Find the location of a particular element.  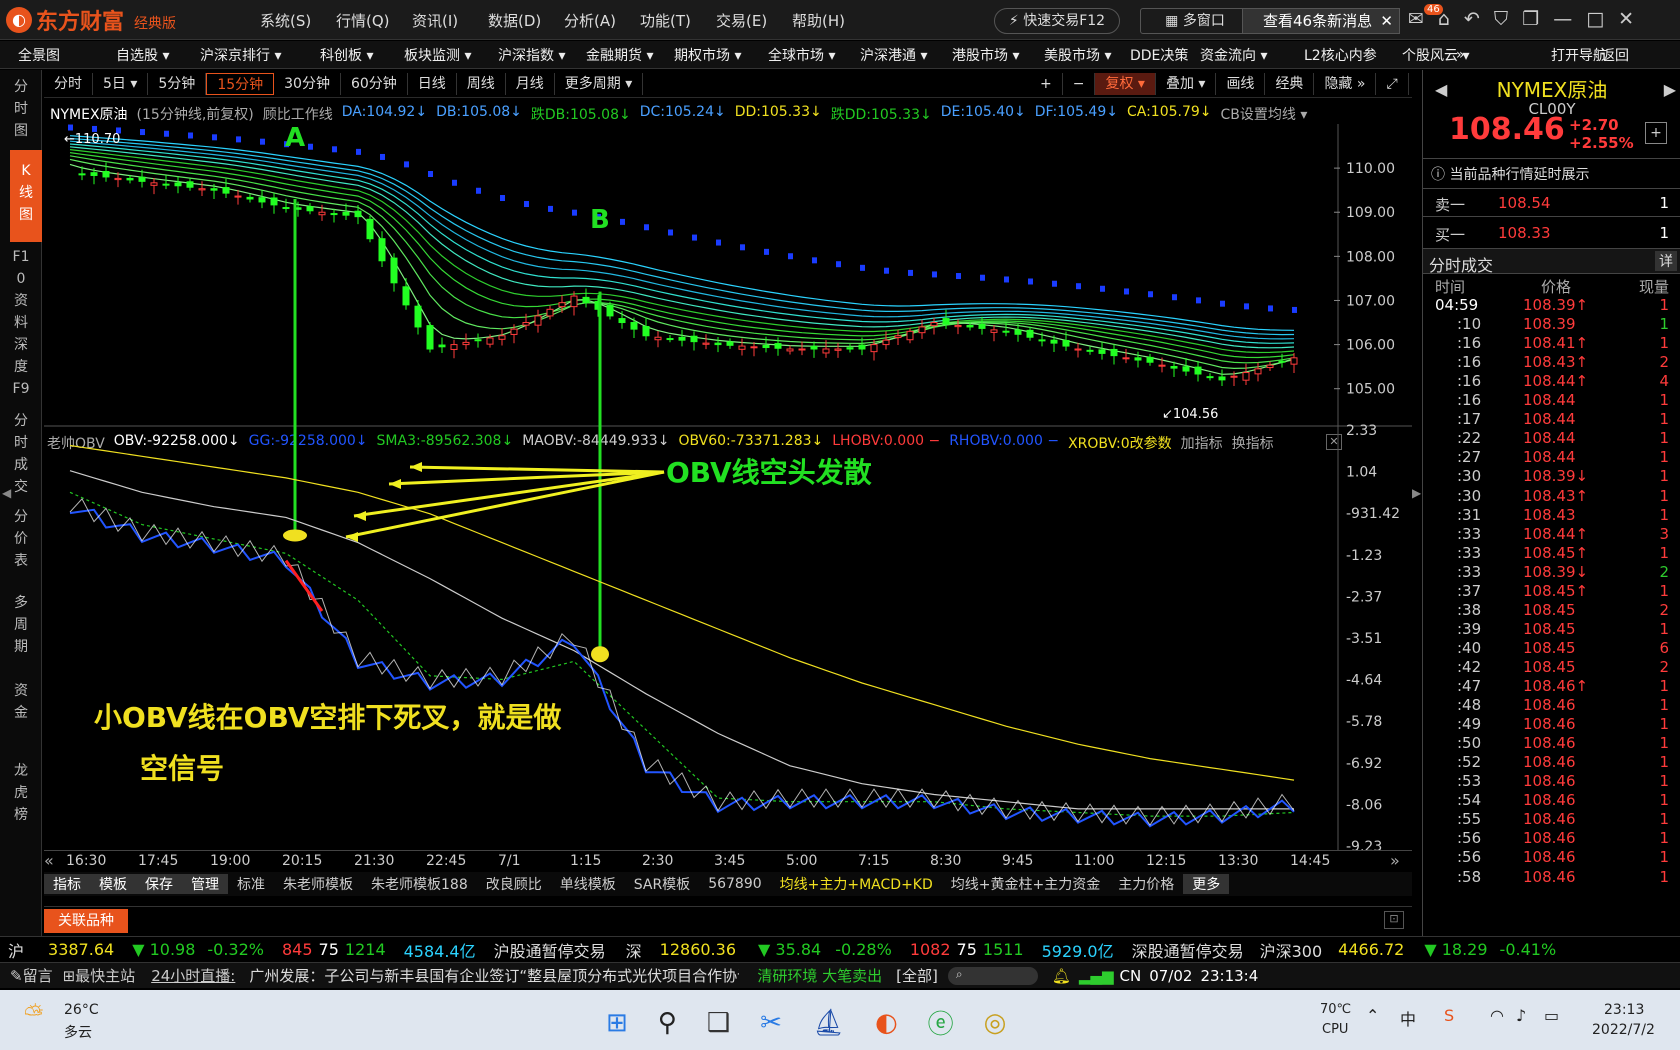

template-item: 567890 is located at coordinates (734, 884).